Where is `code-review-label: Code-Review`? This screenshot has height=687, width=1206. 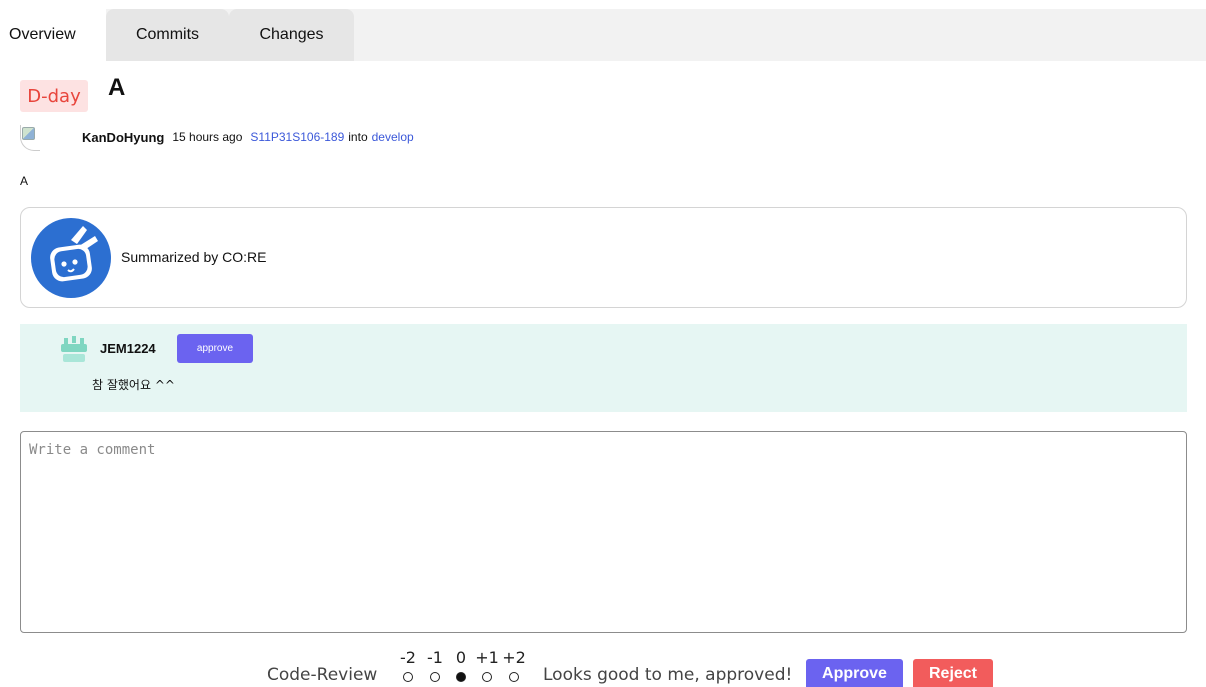
code-review-label: Code-Review is located at coordinates (322, 675).